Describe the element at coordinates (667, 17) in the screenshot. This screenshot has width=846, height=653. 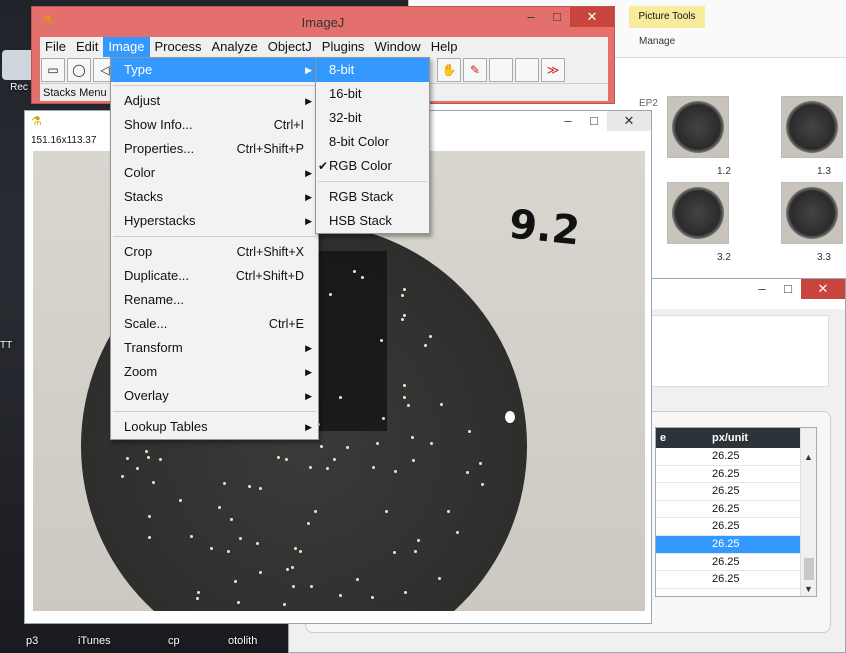
I see `picture-tools-tab: Picture Tools` at that location.